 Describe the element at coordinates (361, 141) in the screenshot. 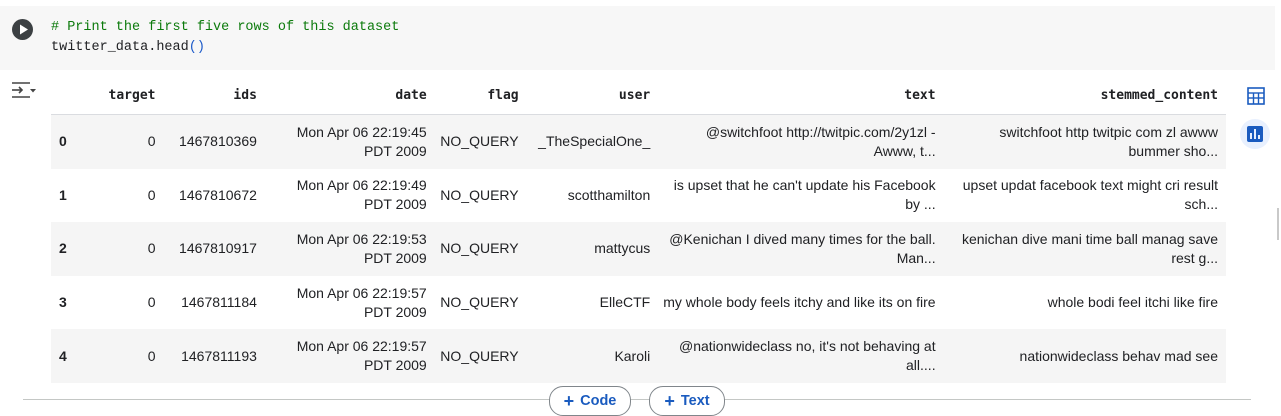

I see `cell-date: Mon Apr 06 22:19:45 PDT 2009` at that location.